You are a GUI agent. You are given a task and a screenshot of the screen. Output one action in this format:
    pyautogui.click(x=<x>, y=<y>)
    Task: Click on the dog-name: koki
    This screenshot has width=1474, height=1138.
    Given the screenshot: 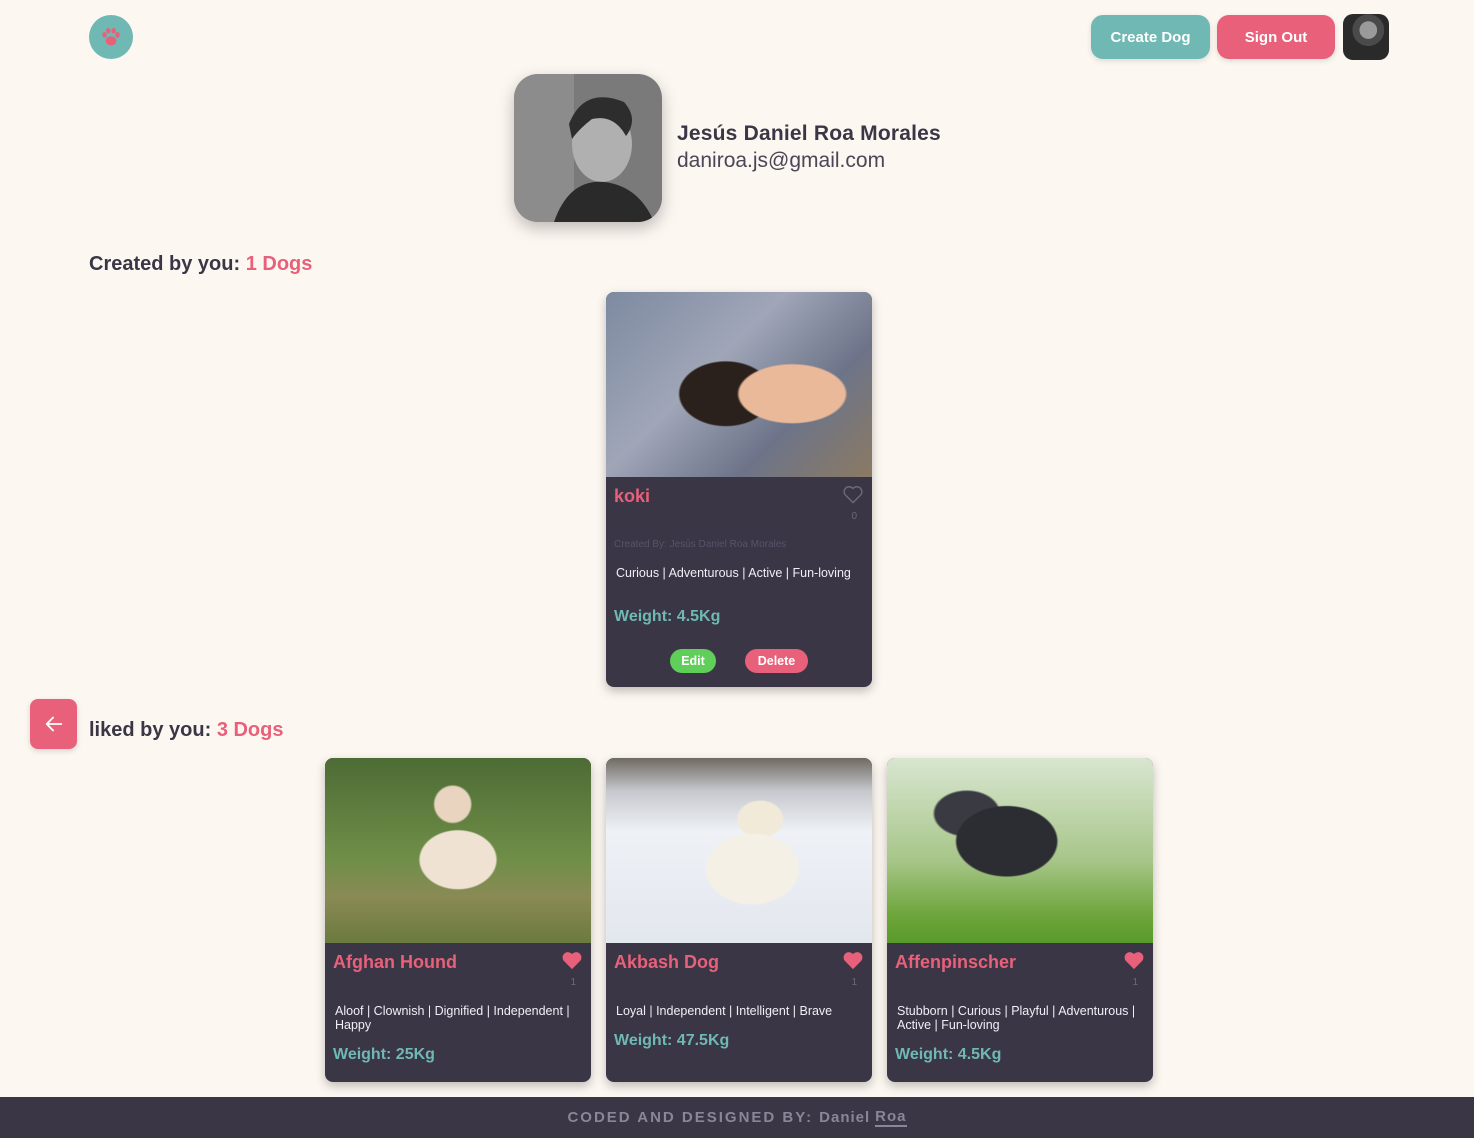 What is the action you would take?
    pyautogui.click(x=632, y=496)
    